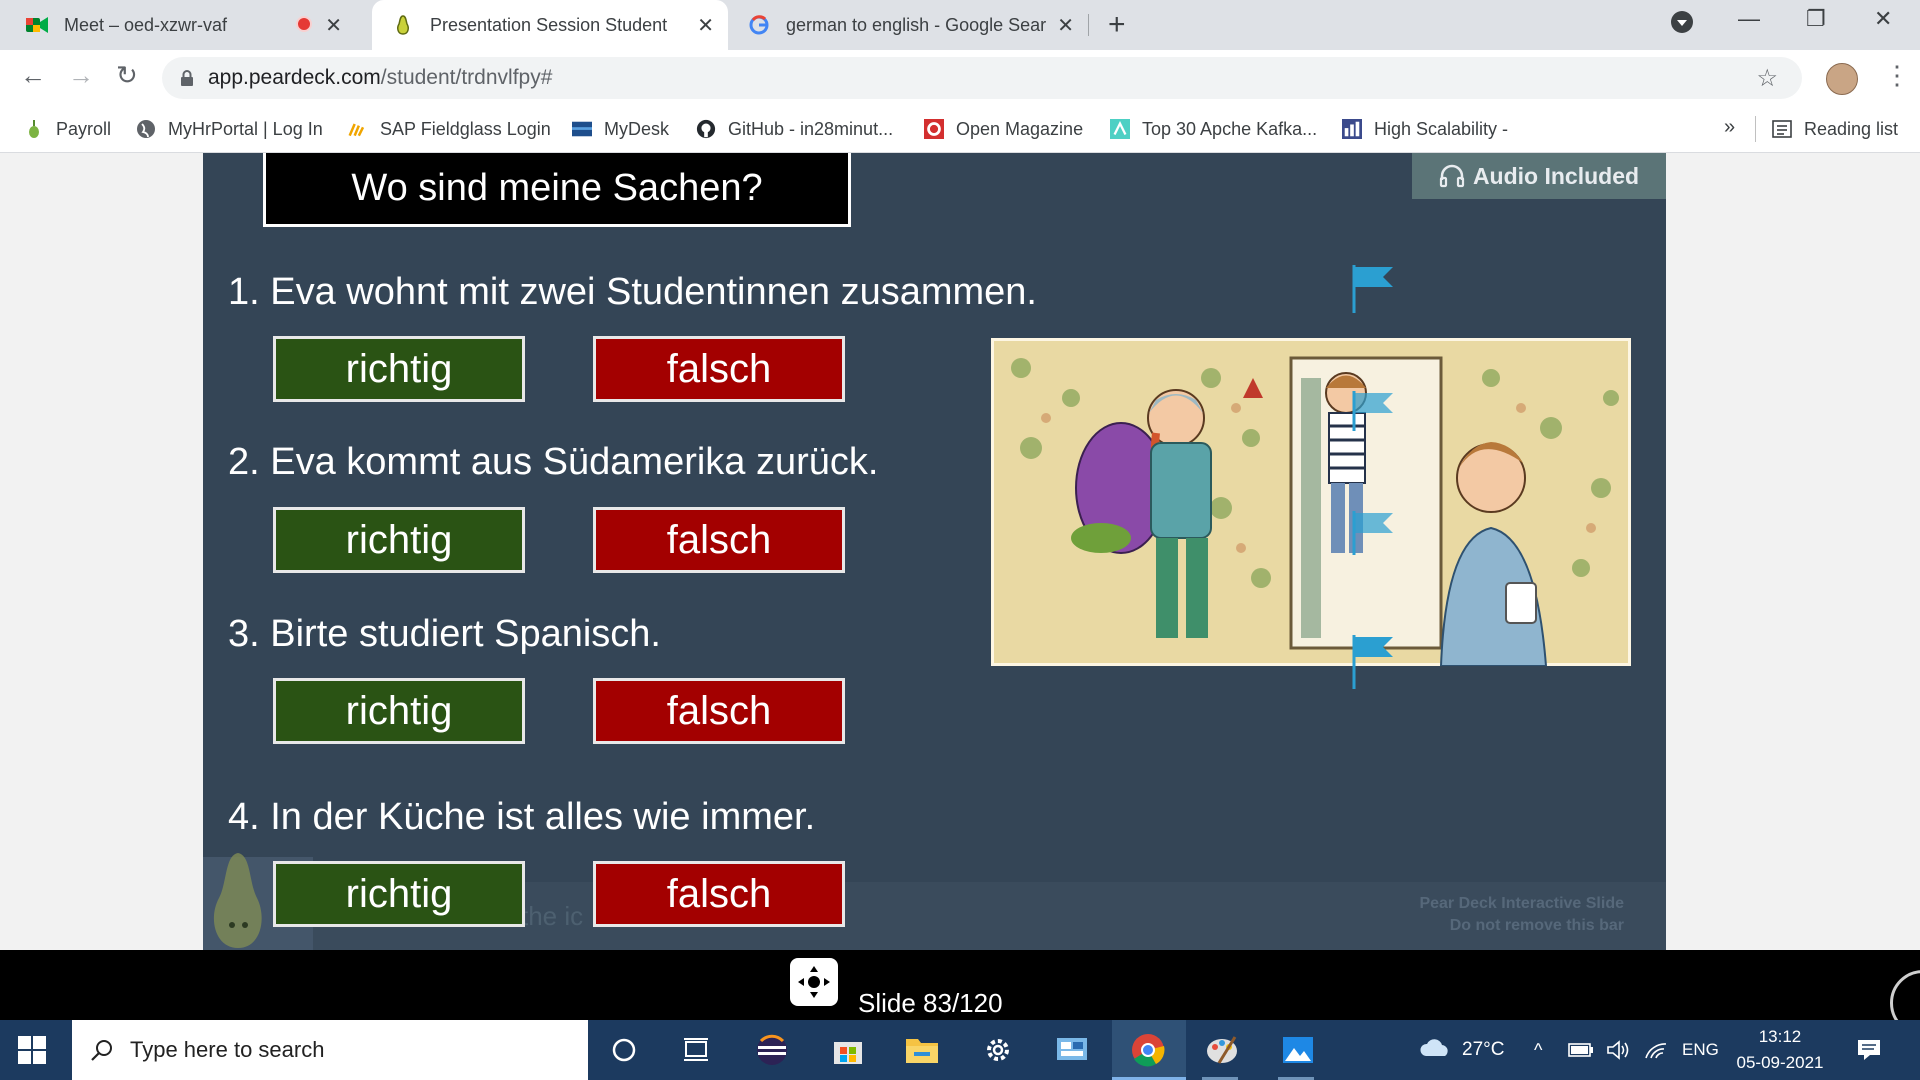  Describe the element at coordinates (1461, 1050) in the screenshot. I see `weather-widget: 27°C` at that location.